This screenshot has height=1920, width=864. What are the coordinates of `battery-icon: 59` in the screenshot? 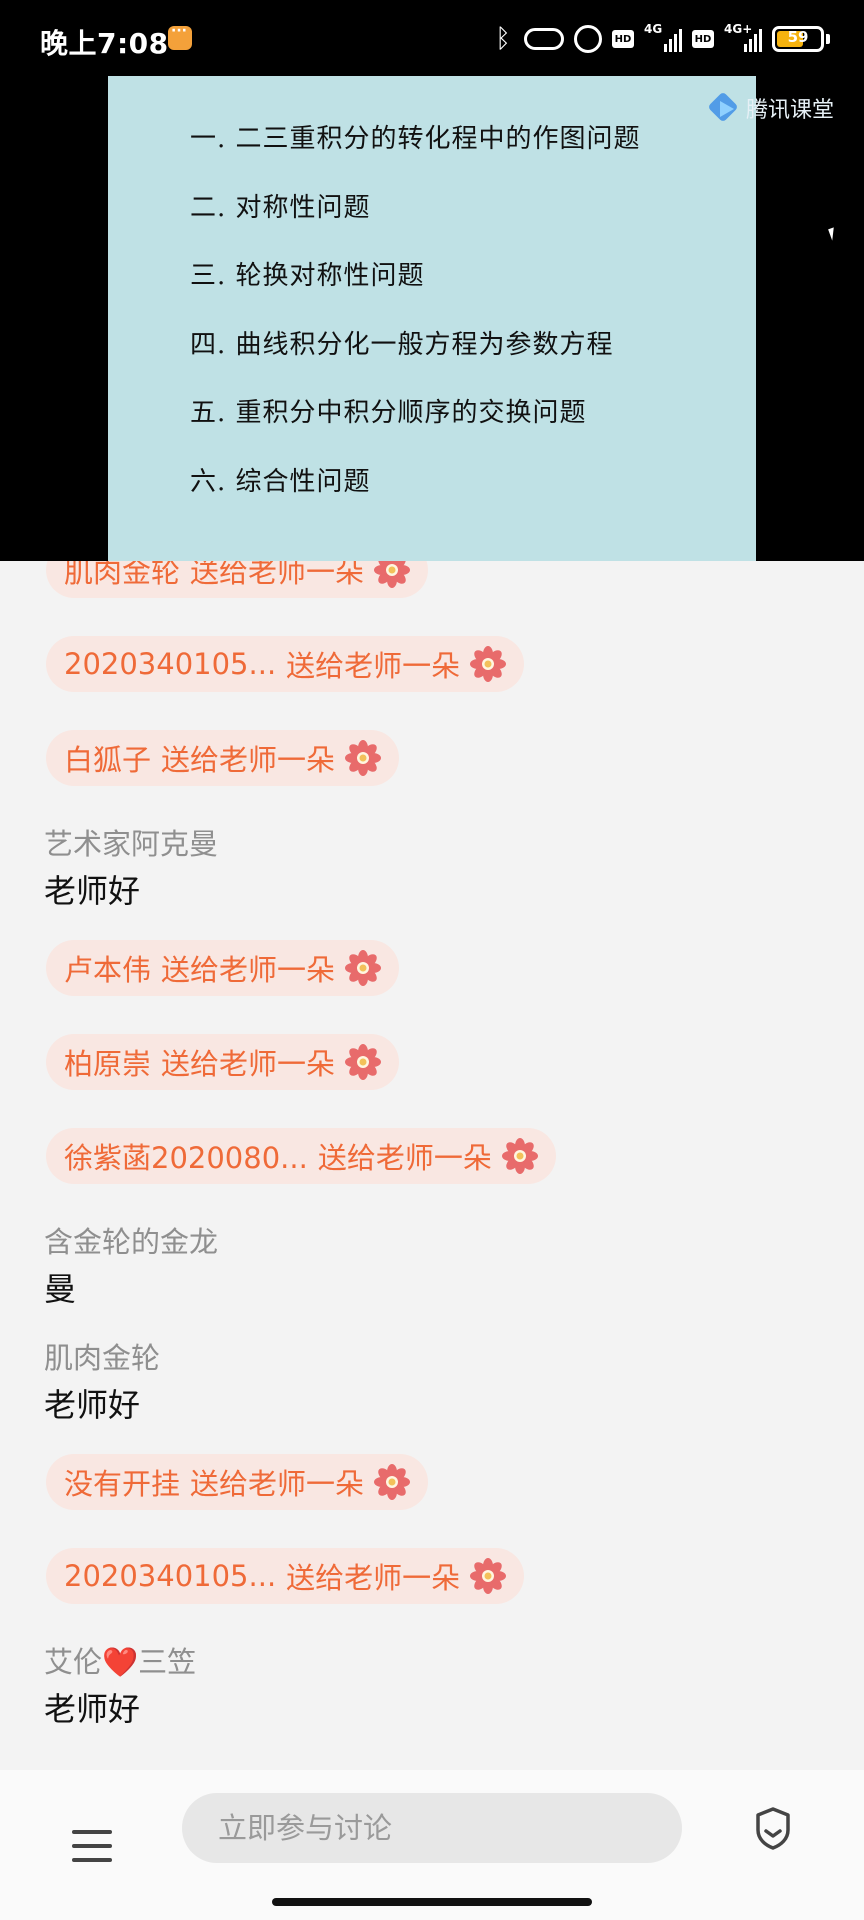 It's located at (798, 39).